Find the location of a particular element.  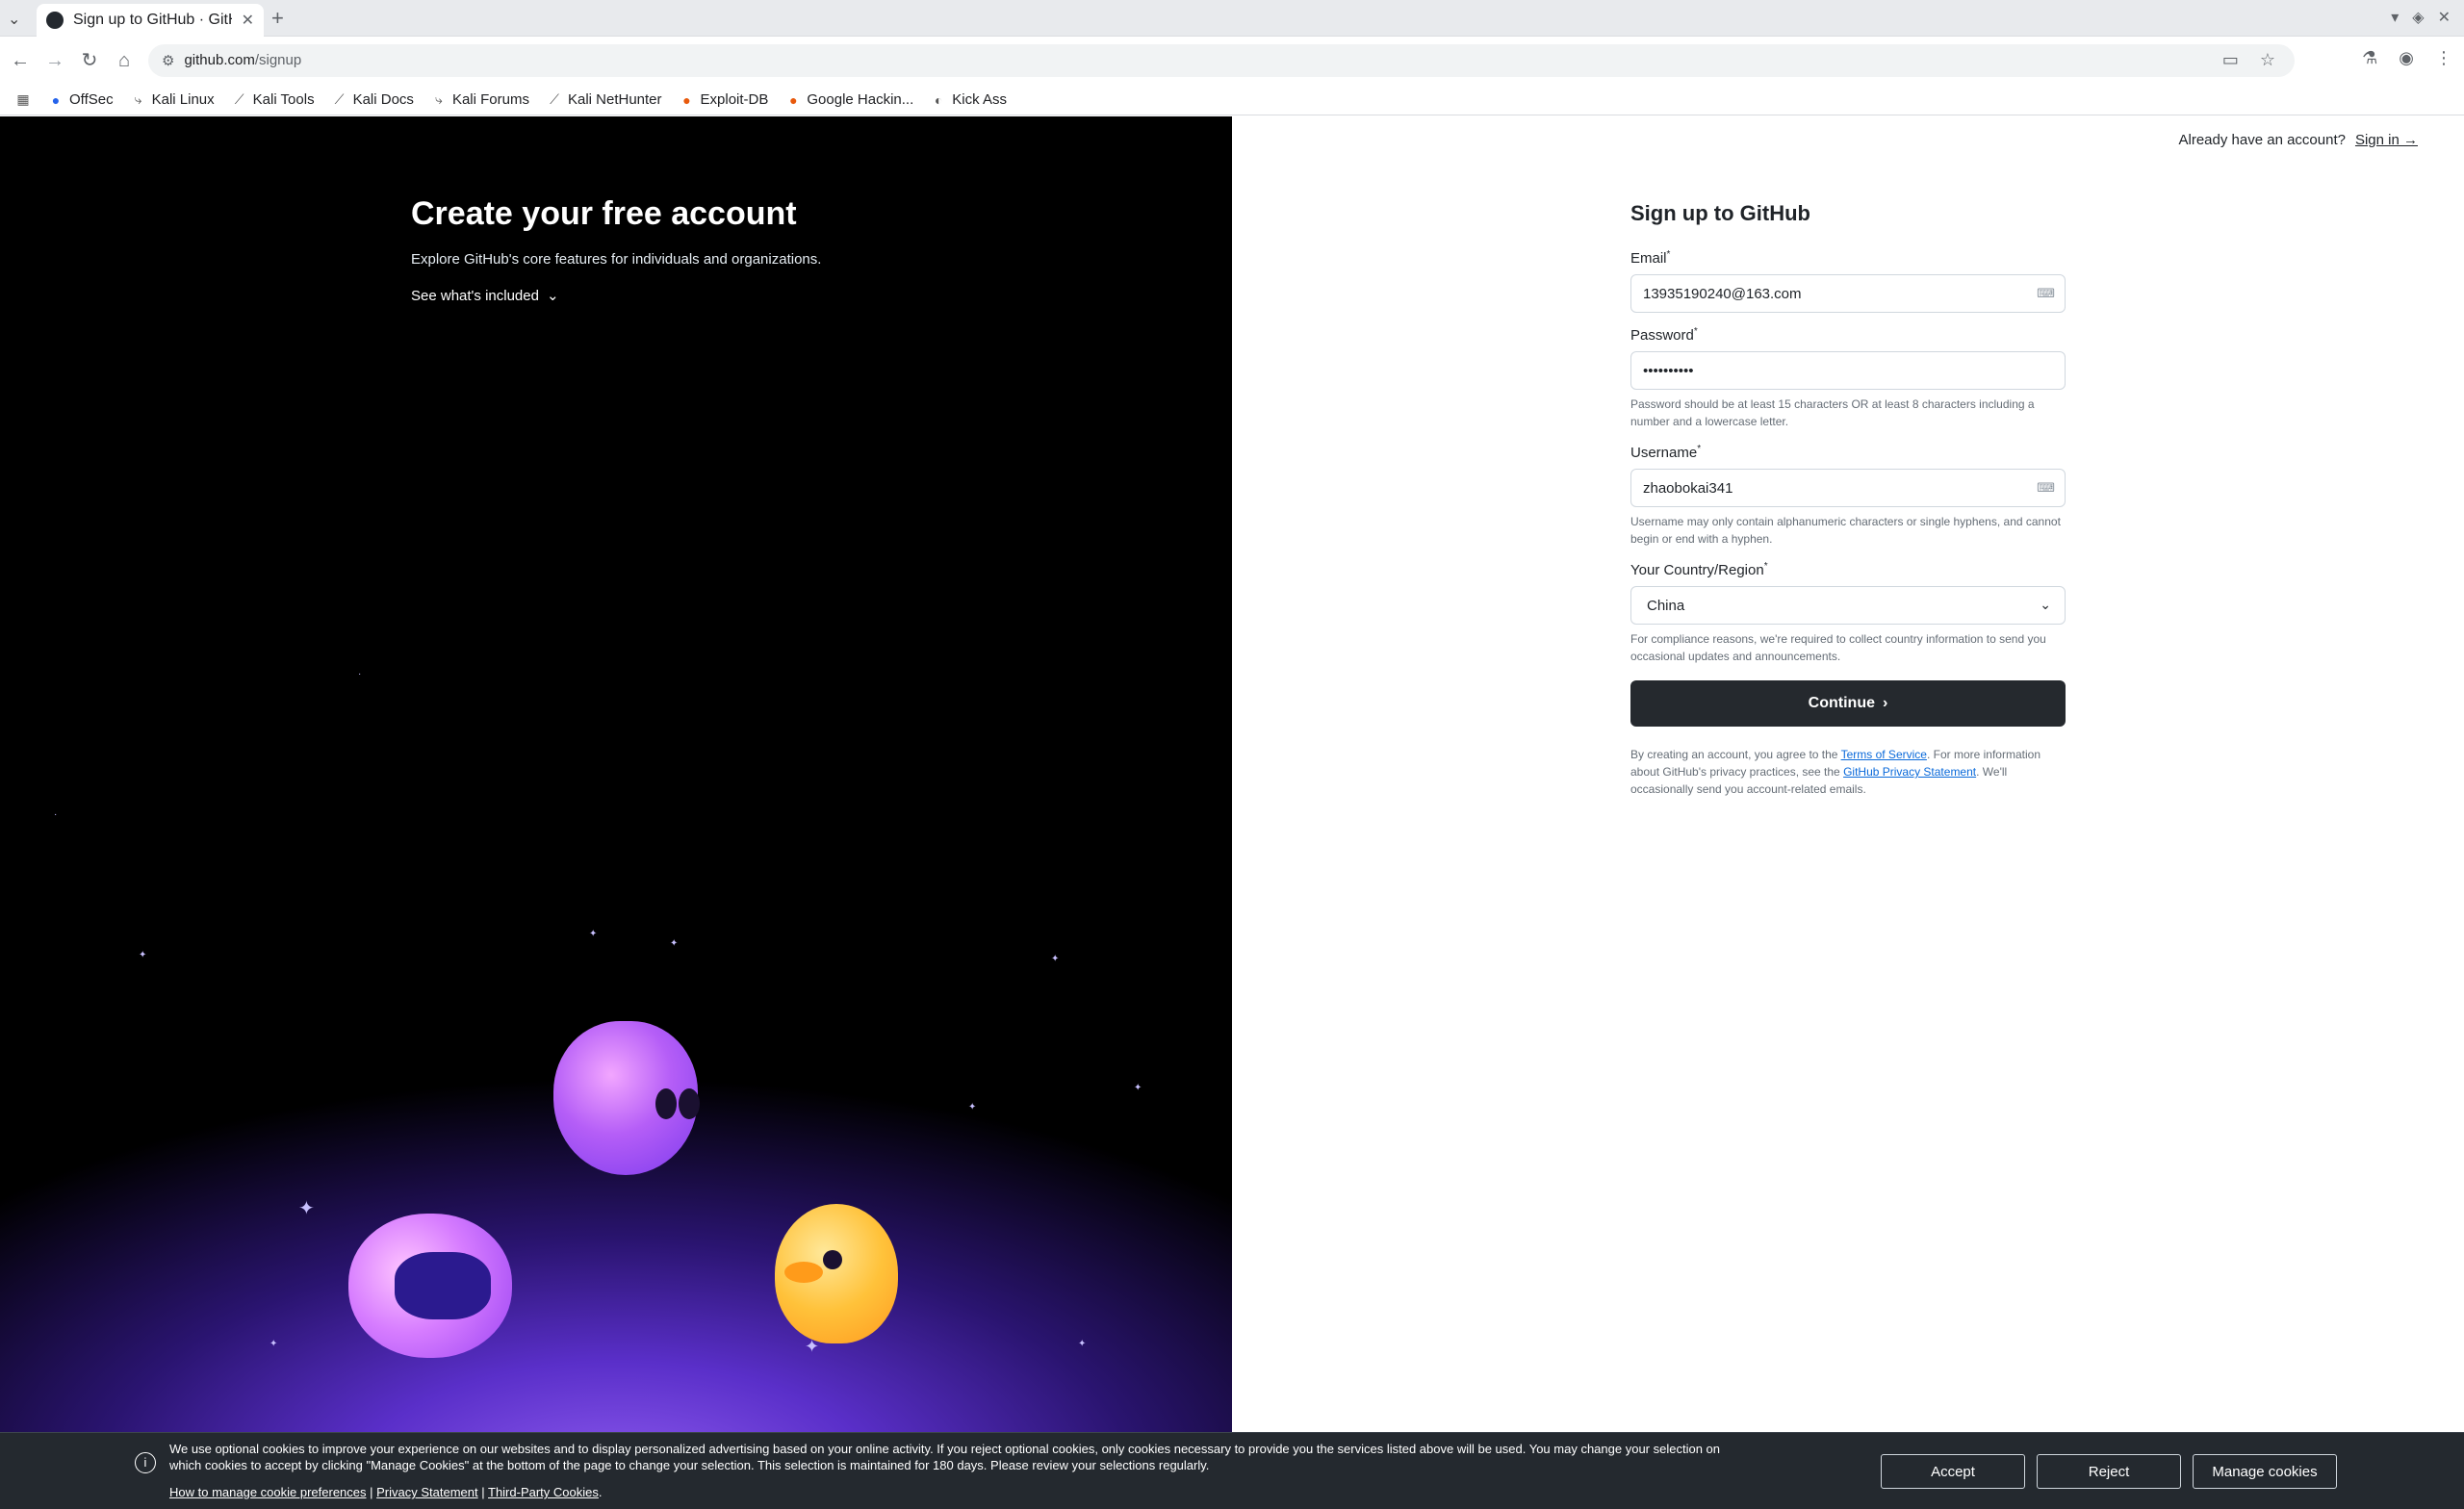

continue-button: Continue › is located at coordinates (1848, 703).